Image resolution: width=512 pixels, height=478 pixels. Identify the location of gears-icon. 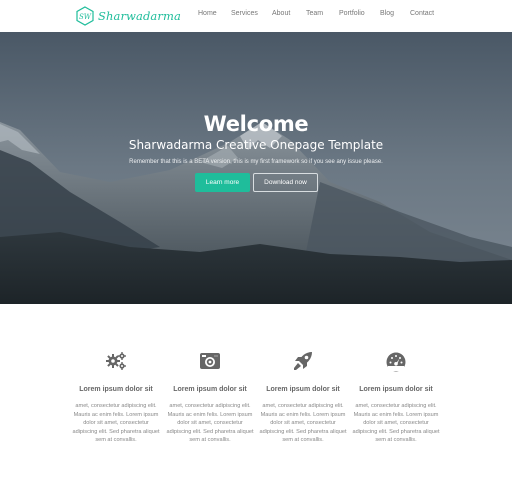
(116, 361).